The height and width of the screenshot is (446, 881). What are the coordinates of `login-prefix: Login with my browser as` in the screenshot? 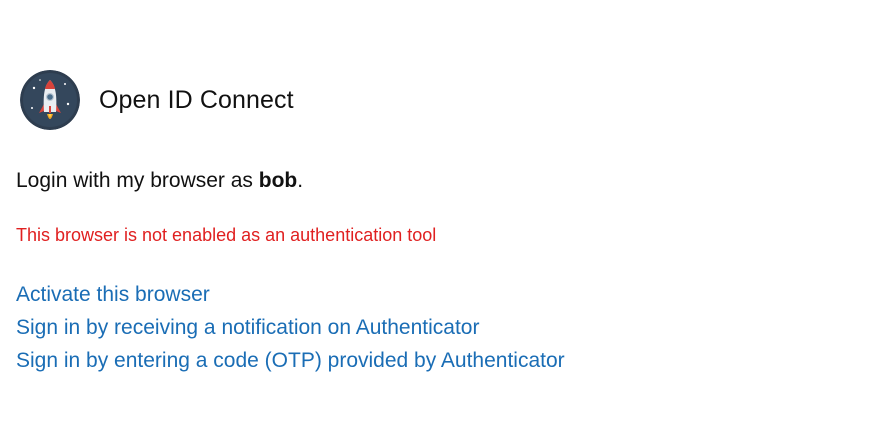 It's located at (137, 180).